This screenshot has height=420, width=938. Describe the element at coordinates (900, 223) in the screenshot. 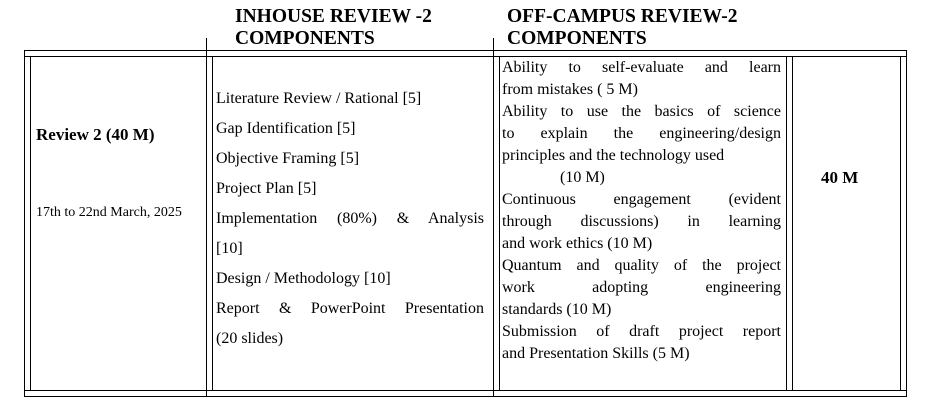

I see `col-border-4a` at that location.